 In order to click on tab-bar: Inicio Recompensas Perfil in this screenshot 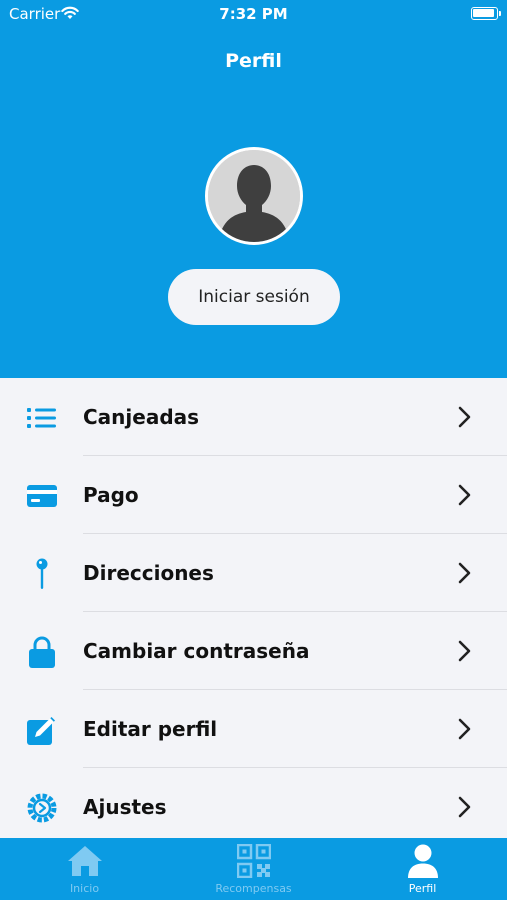, I will do `click(253, 869)`.